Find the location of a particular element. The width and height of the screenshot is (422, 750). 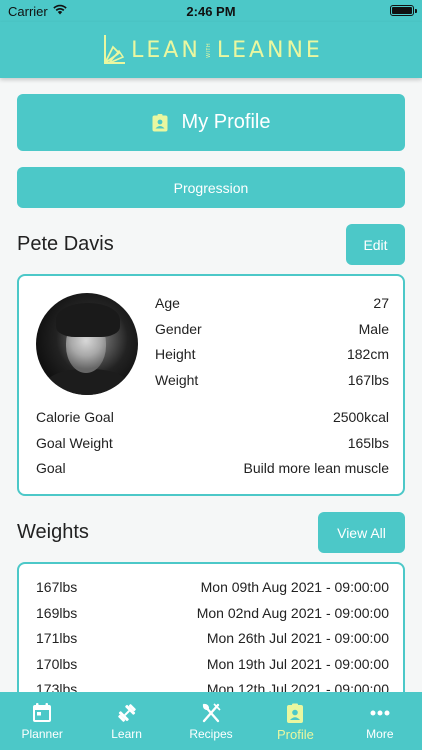

stat-row-weight: Weight 167lbs is located at coordinates (272, 380).